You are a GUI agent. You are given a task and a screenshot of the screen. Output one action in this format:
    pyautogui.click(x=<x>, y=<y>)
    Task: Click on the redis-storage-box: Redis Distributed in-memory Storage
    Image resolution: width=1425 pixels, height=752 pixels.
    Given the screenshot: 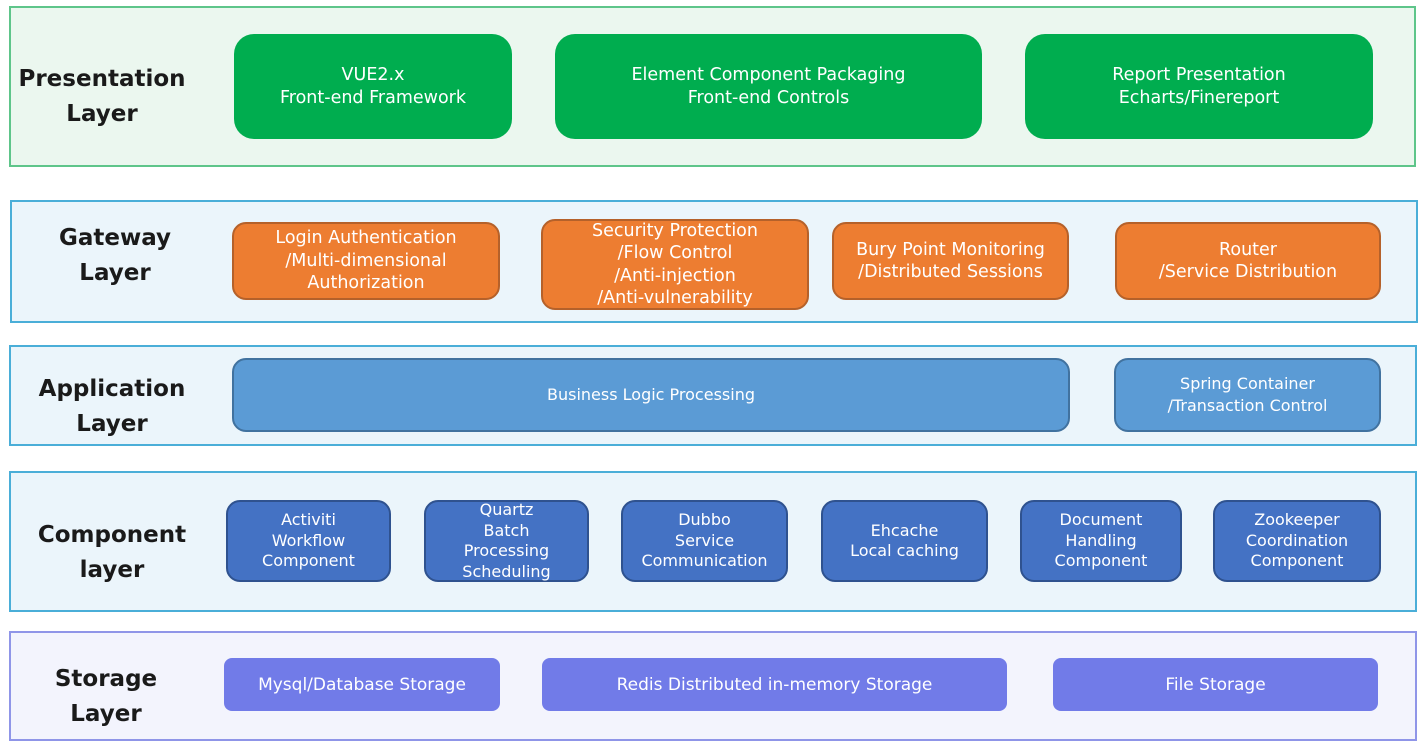 What is the action you would take?
    pyautogui.click(x=774, y=684)
    